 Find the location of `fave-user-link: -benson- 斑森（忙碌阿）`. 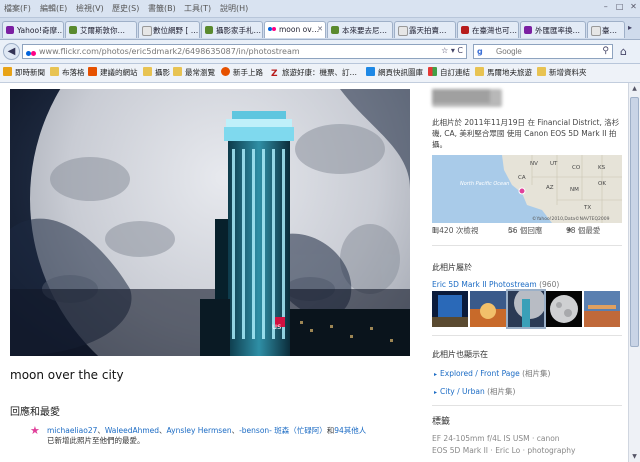

fave-user-link: -benson- 斑森（忙碌阿） is located at coordinates (283, 430).